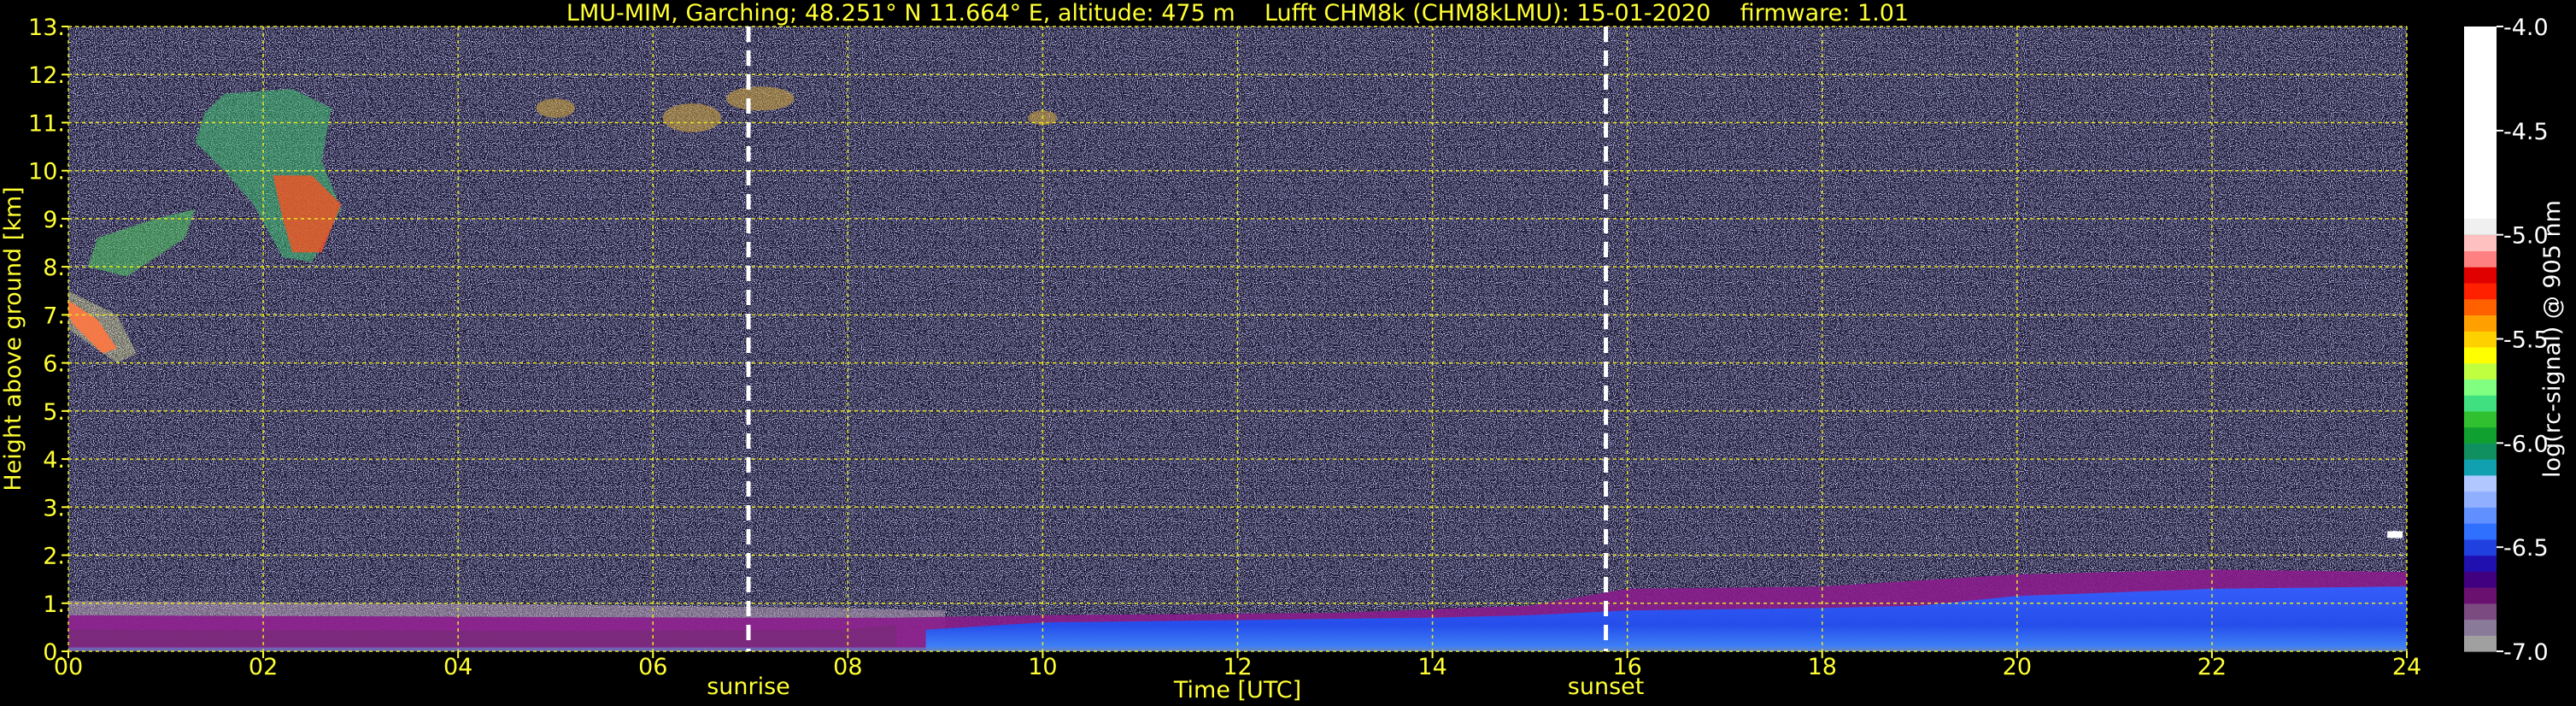  I want to click on y-tick-label: 4., so click(54, 460).